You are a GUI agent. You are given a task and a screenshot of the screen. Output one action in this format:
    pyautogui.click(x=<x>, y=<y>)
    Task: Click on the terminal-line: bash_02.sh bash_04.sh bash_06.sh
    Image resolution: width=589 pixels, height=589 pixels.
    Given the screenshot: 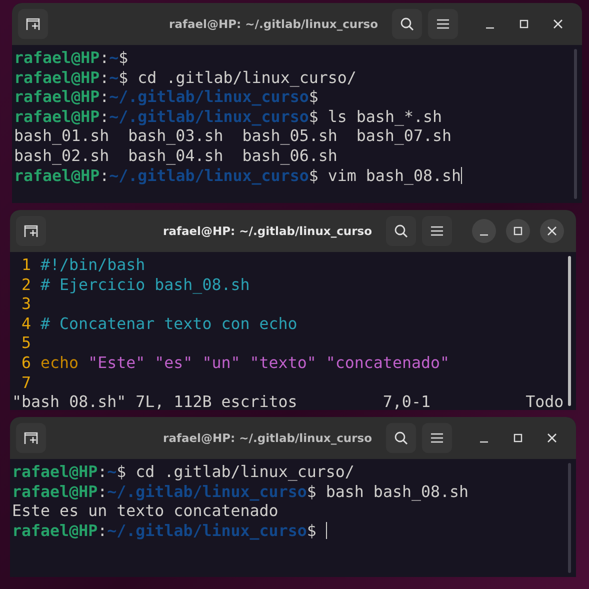 What is the action you would take?
    pyautogui.click(x=176, y=156)
    